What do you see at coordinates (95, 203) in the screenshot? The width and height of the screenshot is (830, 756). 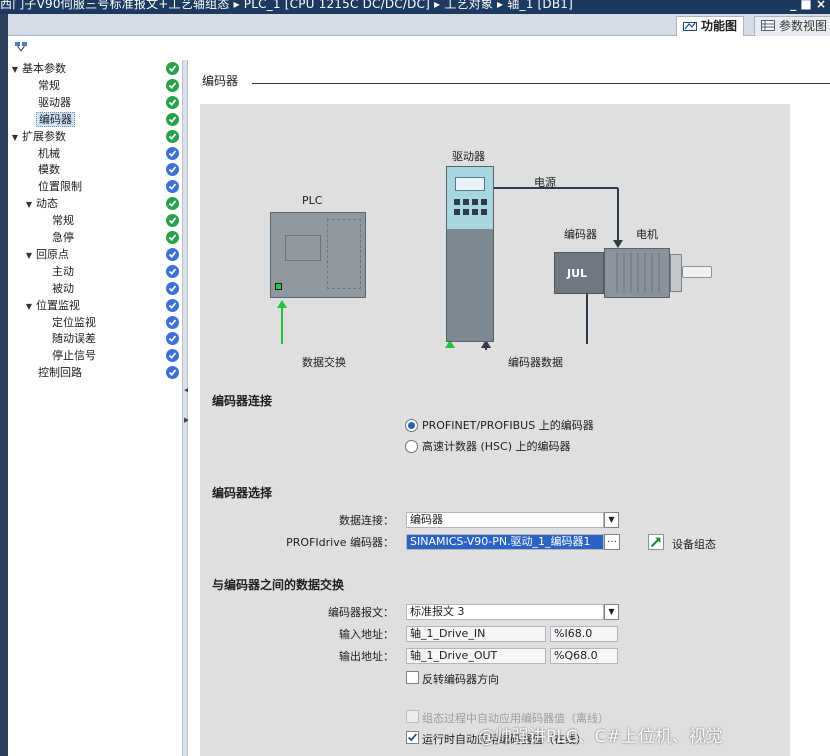 I see `nav-item: ▼ 动态` at bounding box center [95, 203].